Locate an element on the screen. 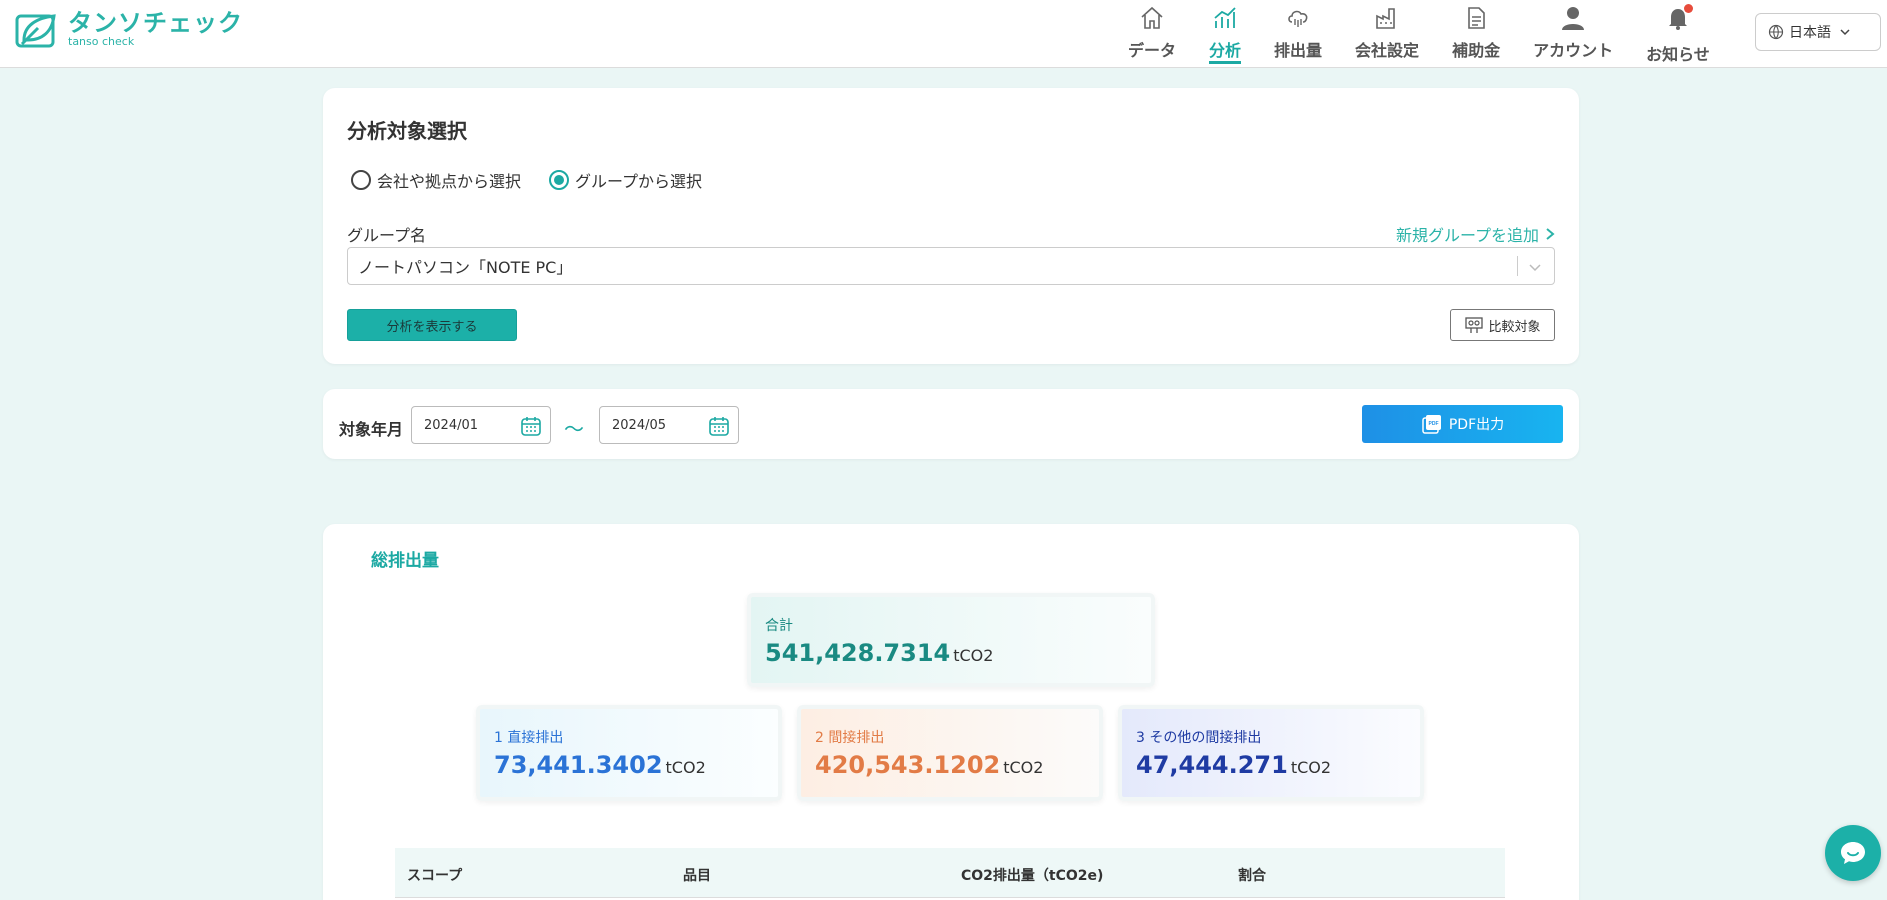 This screenshot has width=1887, height=900. document-icon is located at coordinates (1476, 18).